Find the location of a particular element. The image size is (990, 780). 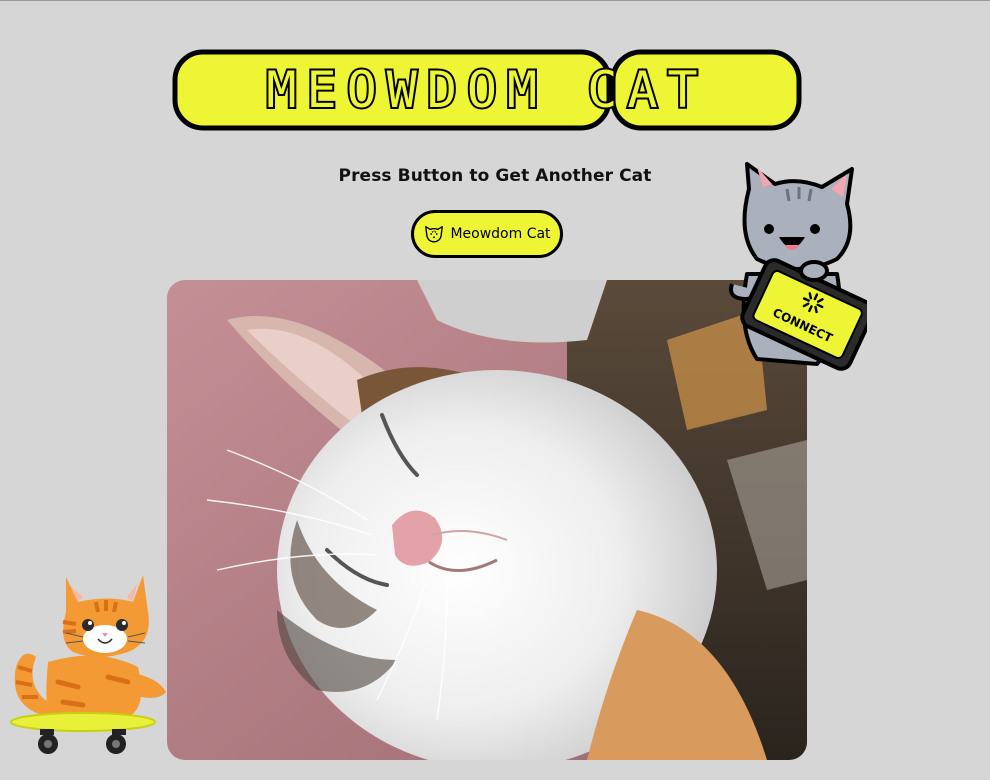

gray-cat-sticker: CONNECT is located at coordinates (797, 266).